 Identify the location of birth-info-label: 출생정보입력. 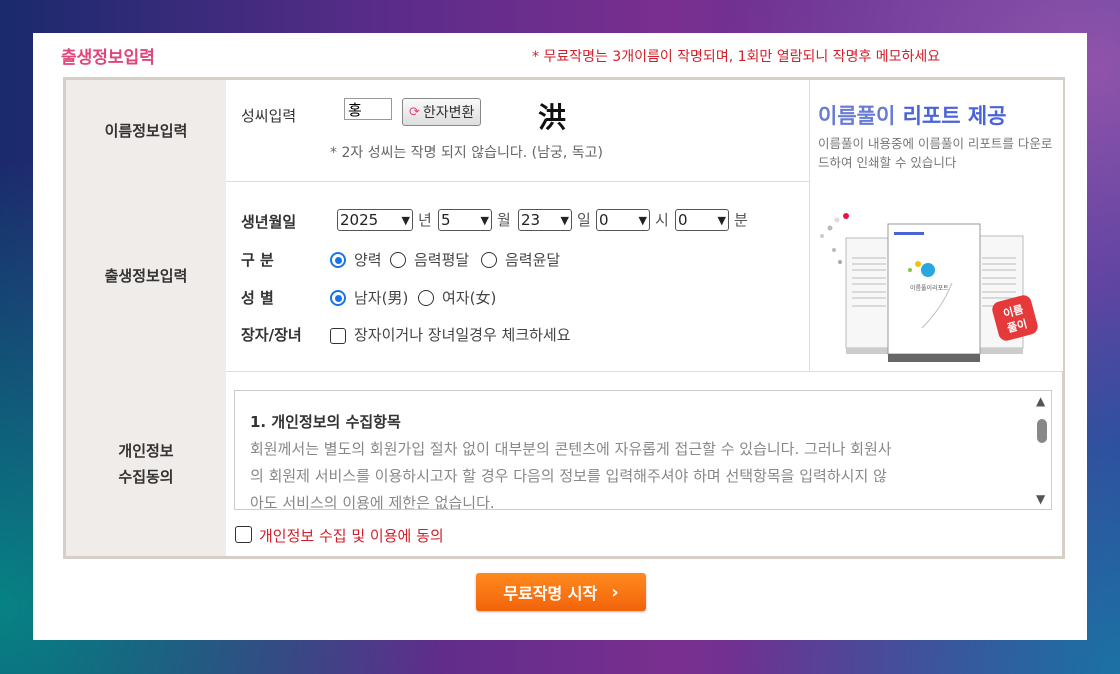
(146, 276).